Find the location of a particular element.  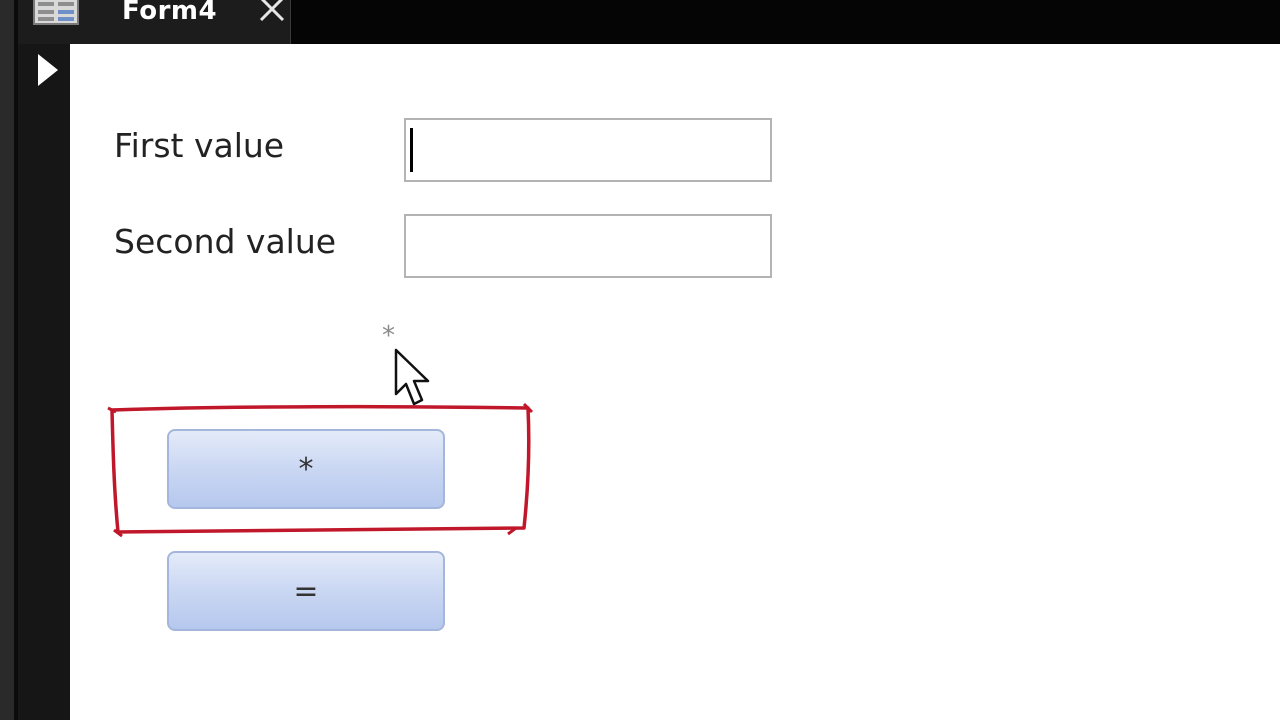

tab-form4: Form4 is located at coordinates (154, 22).